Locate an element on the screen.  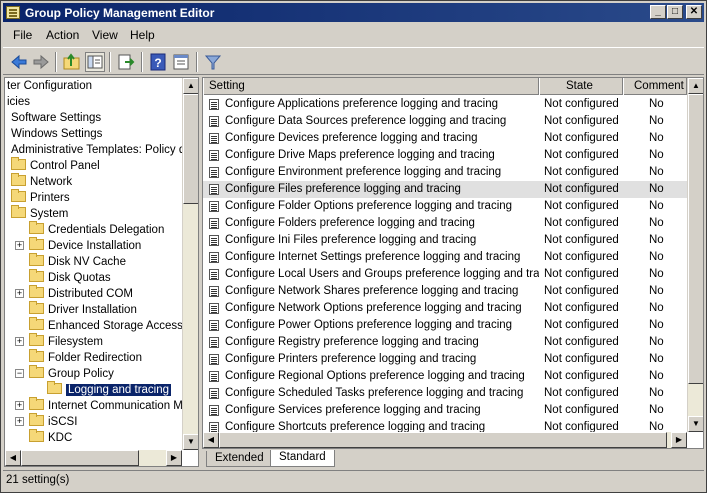
tree-item-enhanced-storage-access: Enhanced Storage Access is located at coordinates (106, 325).